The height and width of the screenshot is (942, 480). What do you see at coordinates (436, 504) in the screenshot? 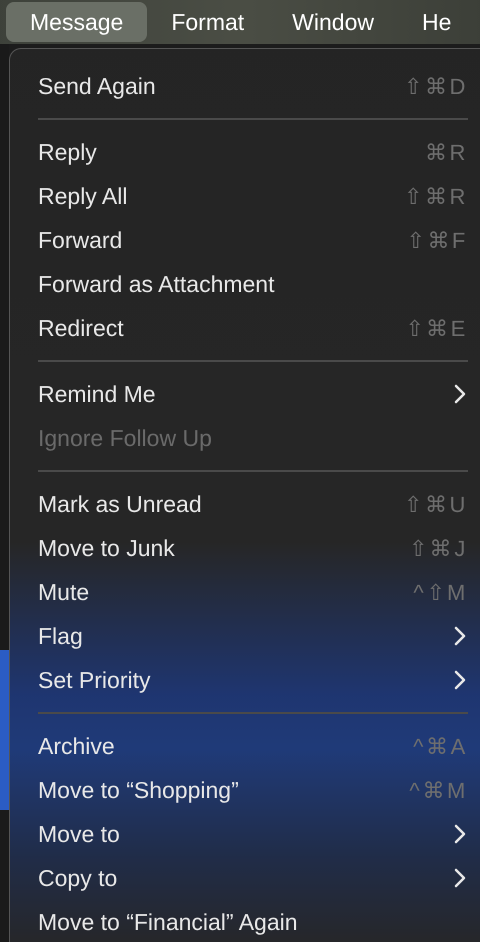
I see `shortcut-label: ⇧⌘U` at bounding box center [436, 504].